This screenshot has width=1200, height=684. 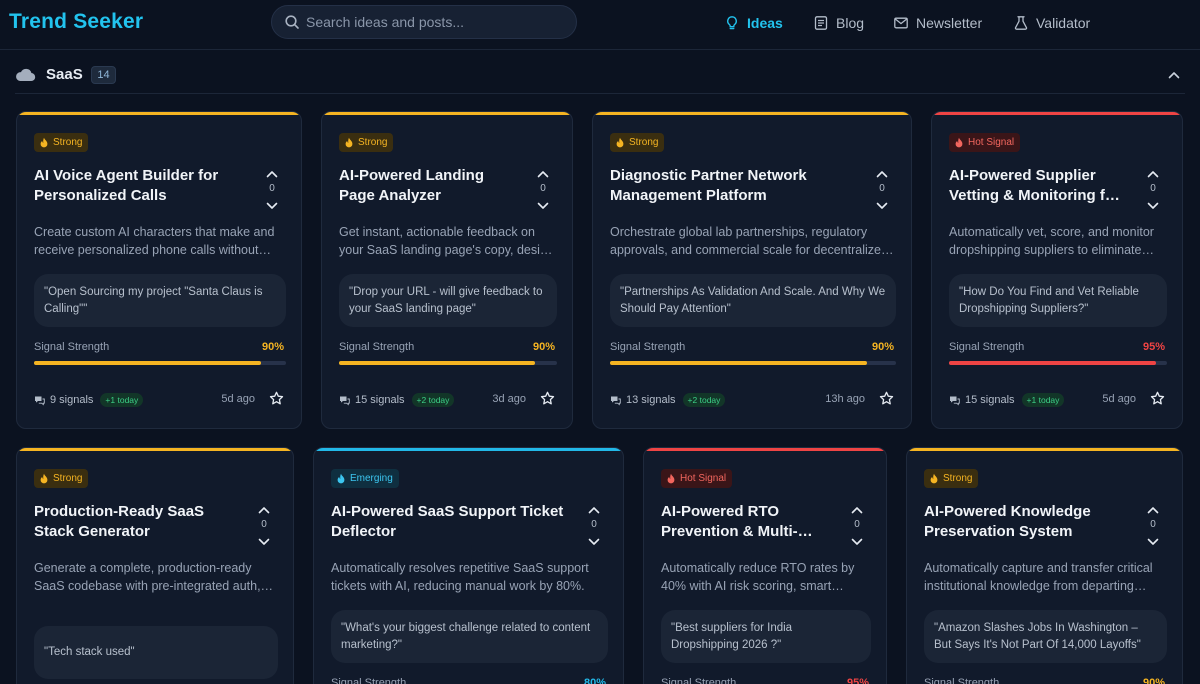 What do you see at coordinates (990, 400) in the screenshot?
I see `signals-count: 15 signals` at bounding box center [990, 400].